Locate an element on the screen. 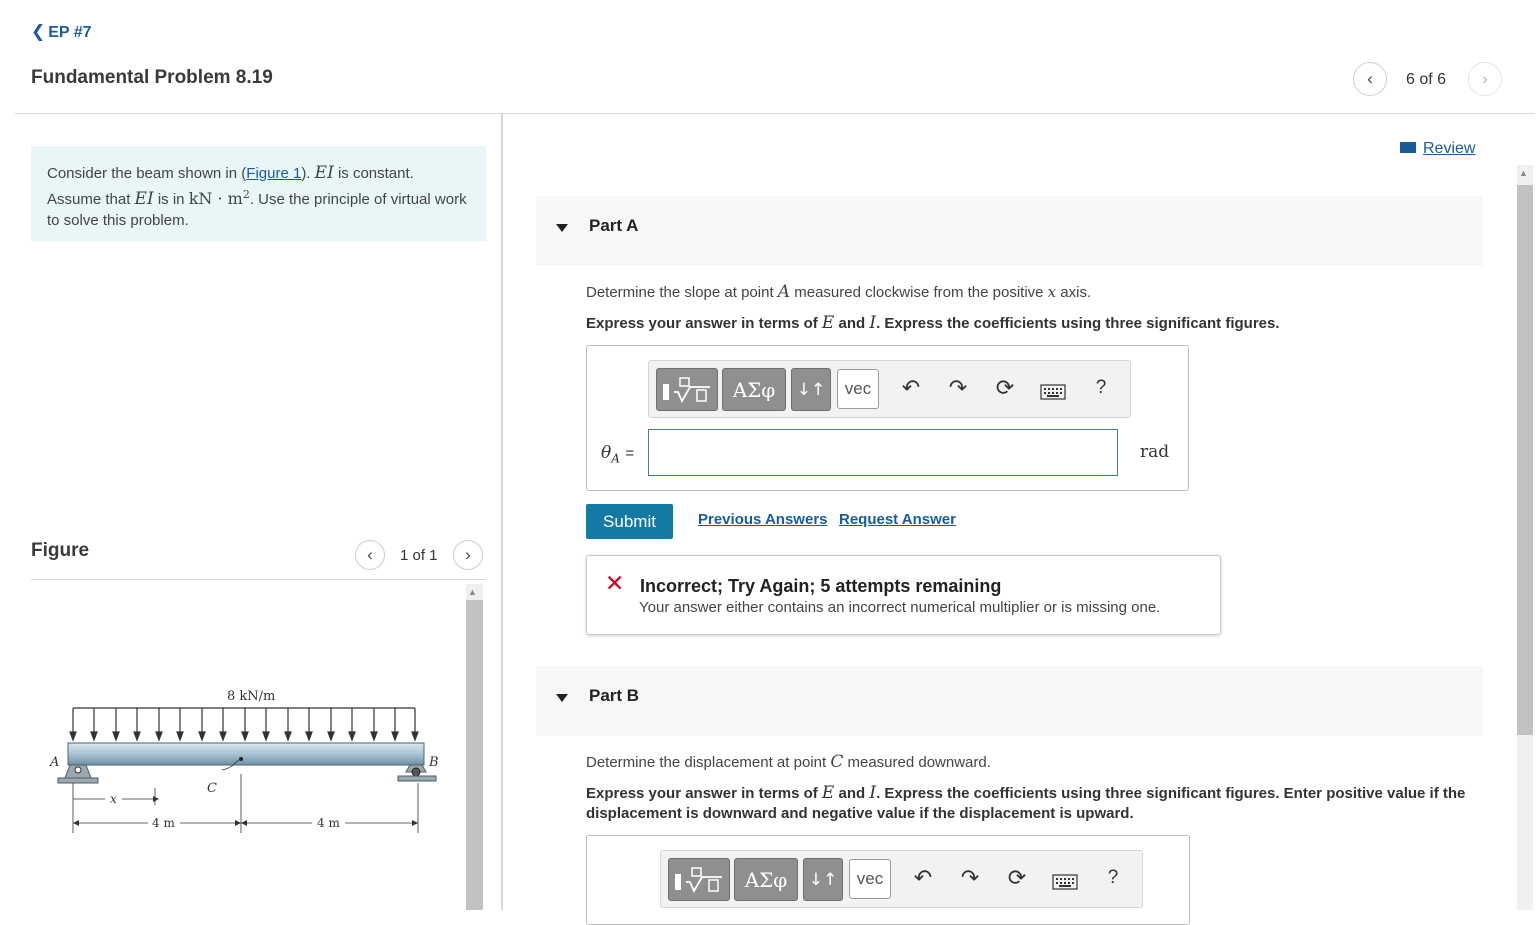 The height and width of the screenshot is (925, 1538). part-a-answer-box: ΑΣφ ↓↑ vec ↶ ↷ ⟳ ? θA = rad is located at coordinates (887, 418).